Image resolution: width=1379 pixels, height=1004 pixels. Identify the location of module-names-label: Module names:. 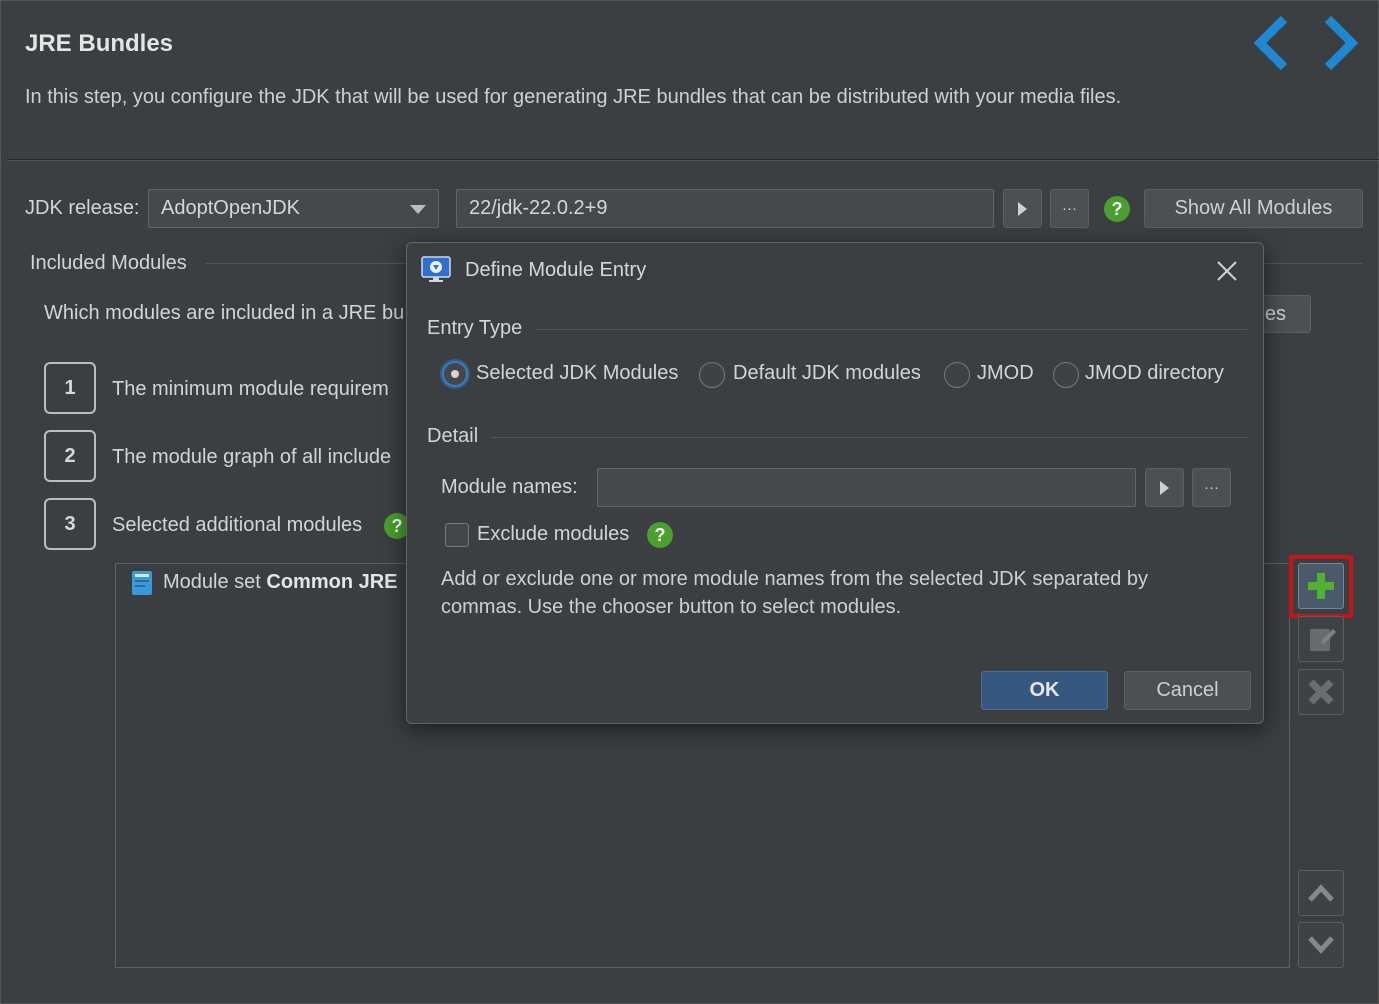
(509, 487).